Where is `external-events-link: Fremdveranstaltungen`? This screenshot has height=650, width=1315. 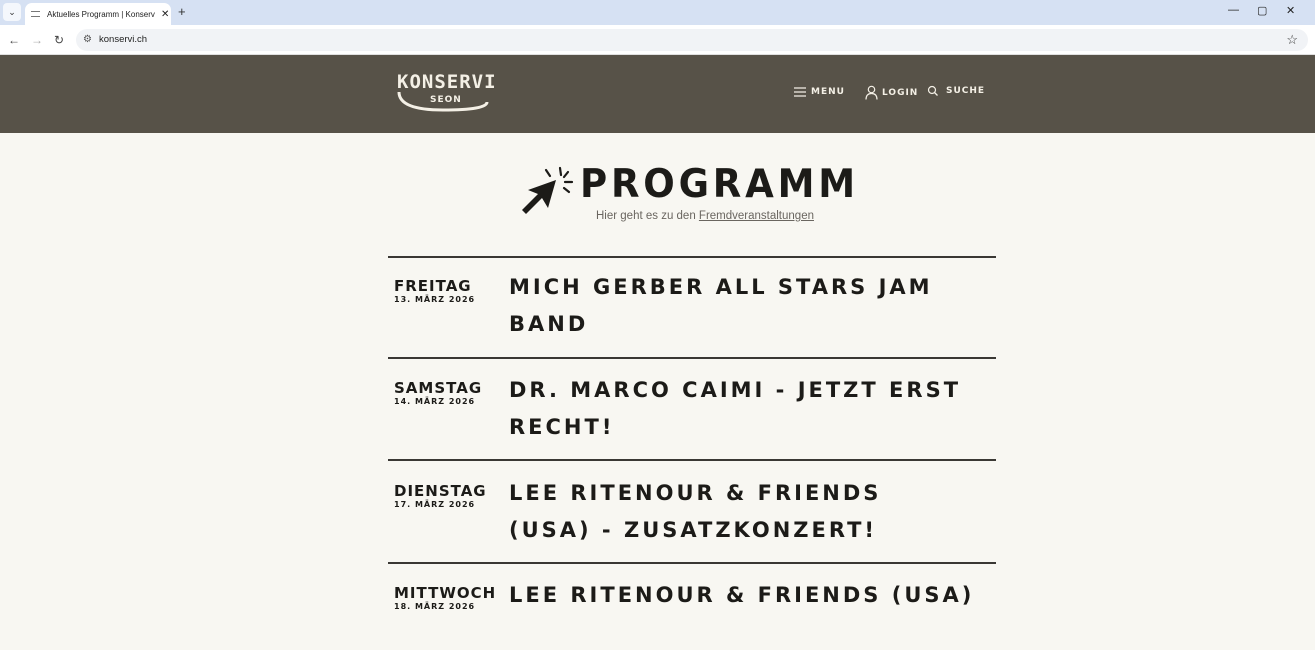 external-events-link: Fremdveranstaltungen is located at coordinates (756, 216).